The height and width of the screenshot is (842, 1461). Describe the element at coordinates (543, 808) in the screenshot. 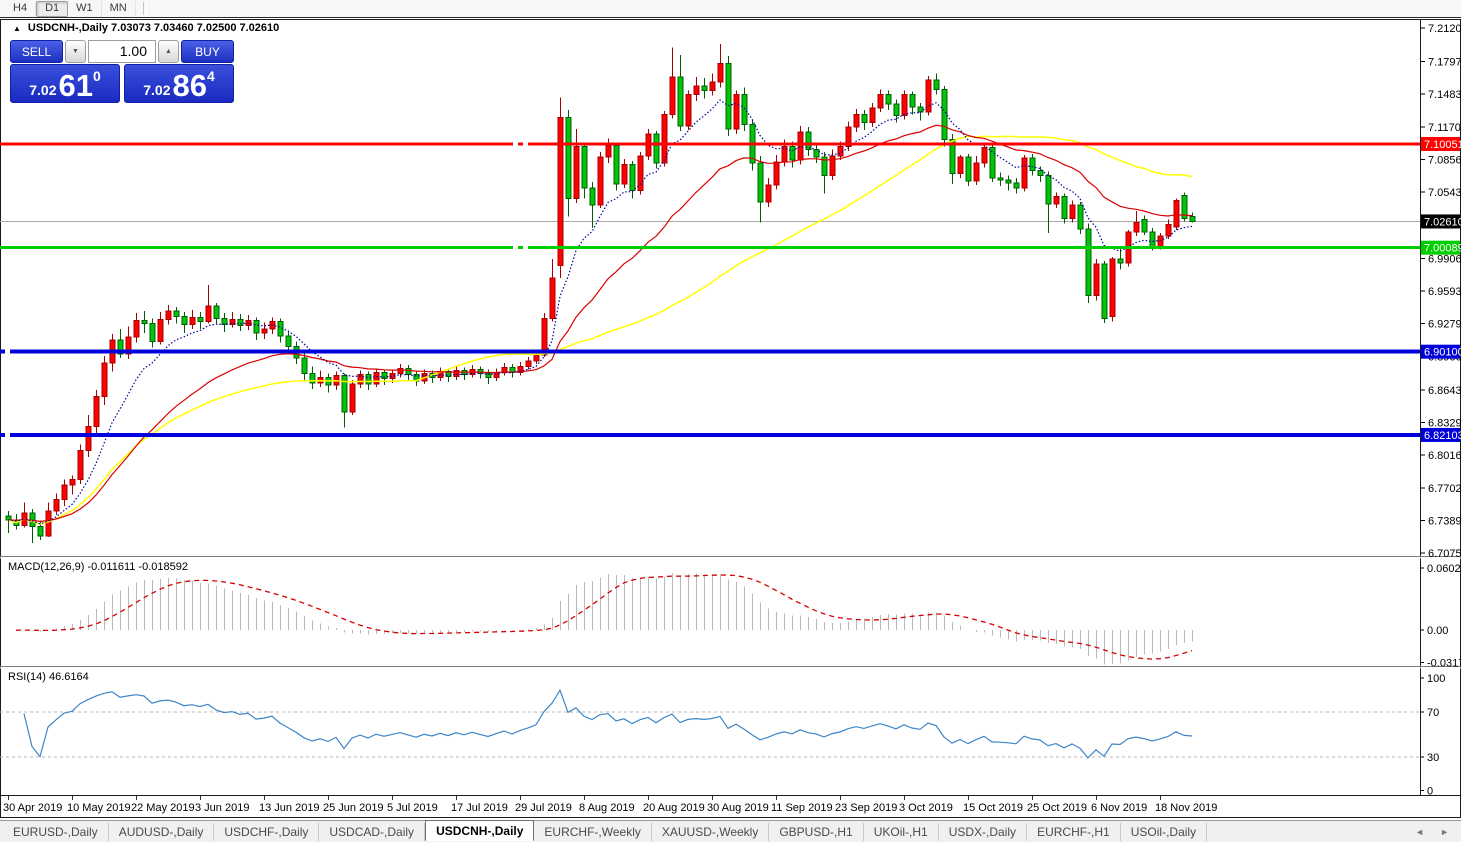

I see `svg-text: 29 Jul 2019` at that location.